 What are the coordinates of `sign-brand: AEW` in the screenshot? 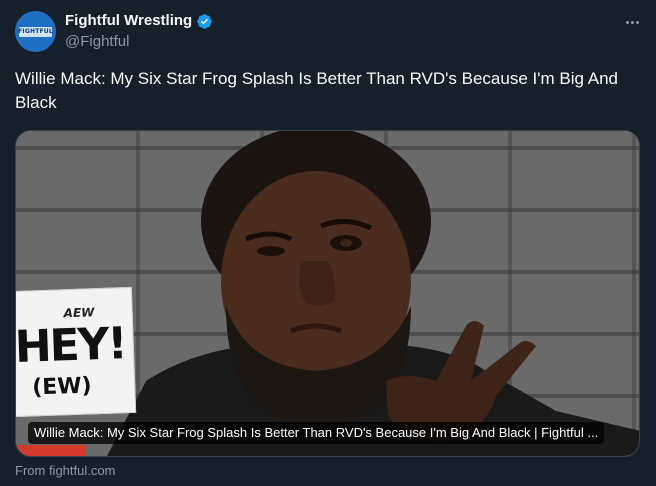 It's located at (79, 313).